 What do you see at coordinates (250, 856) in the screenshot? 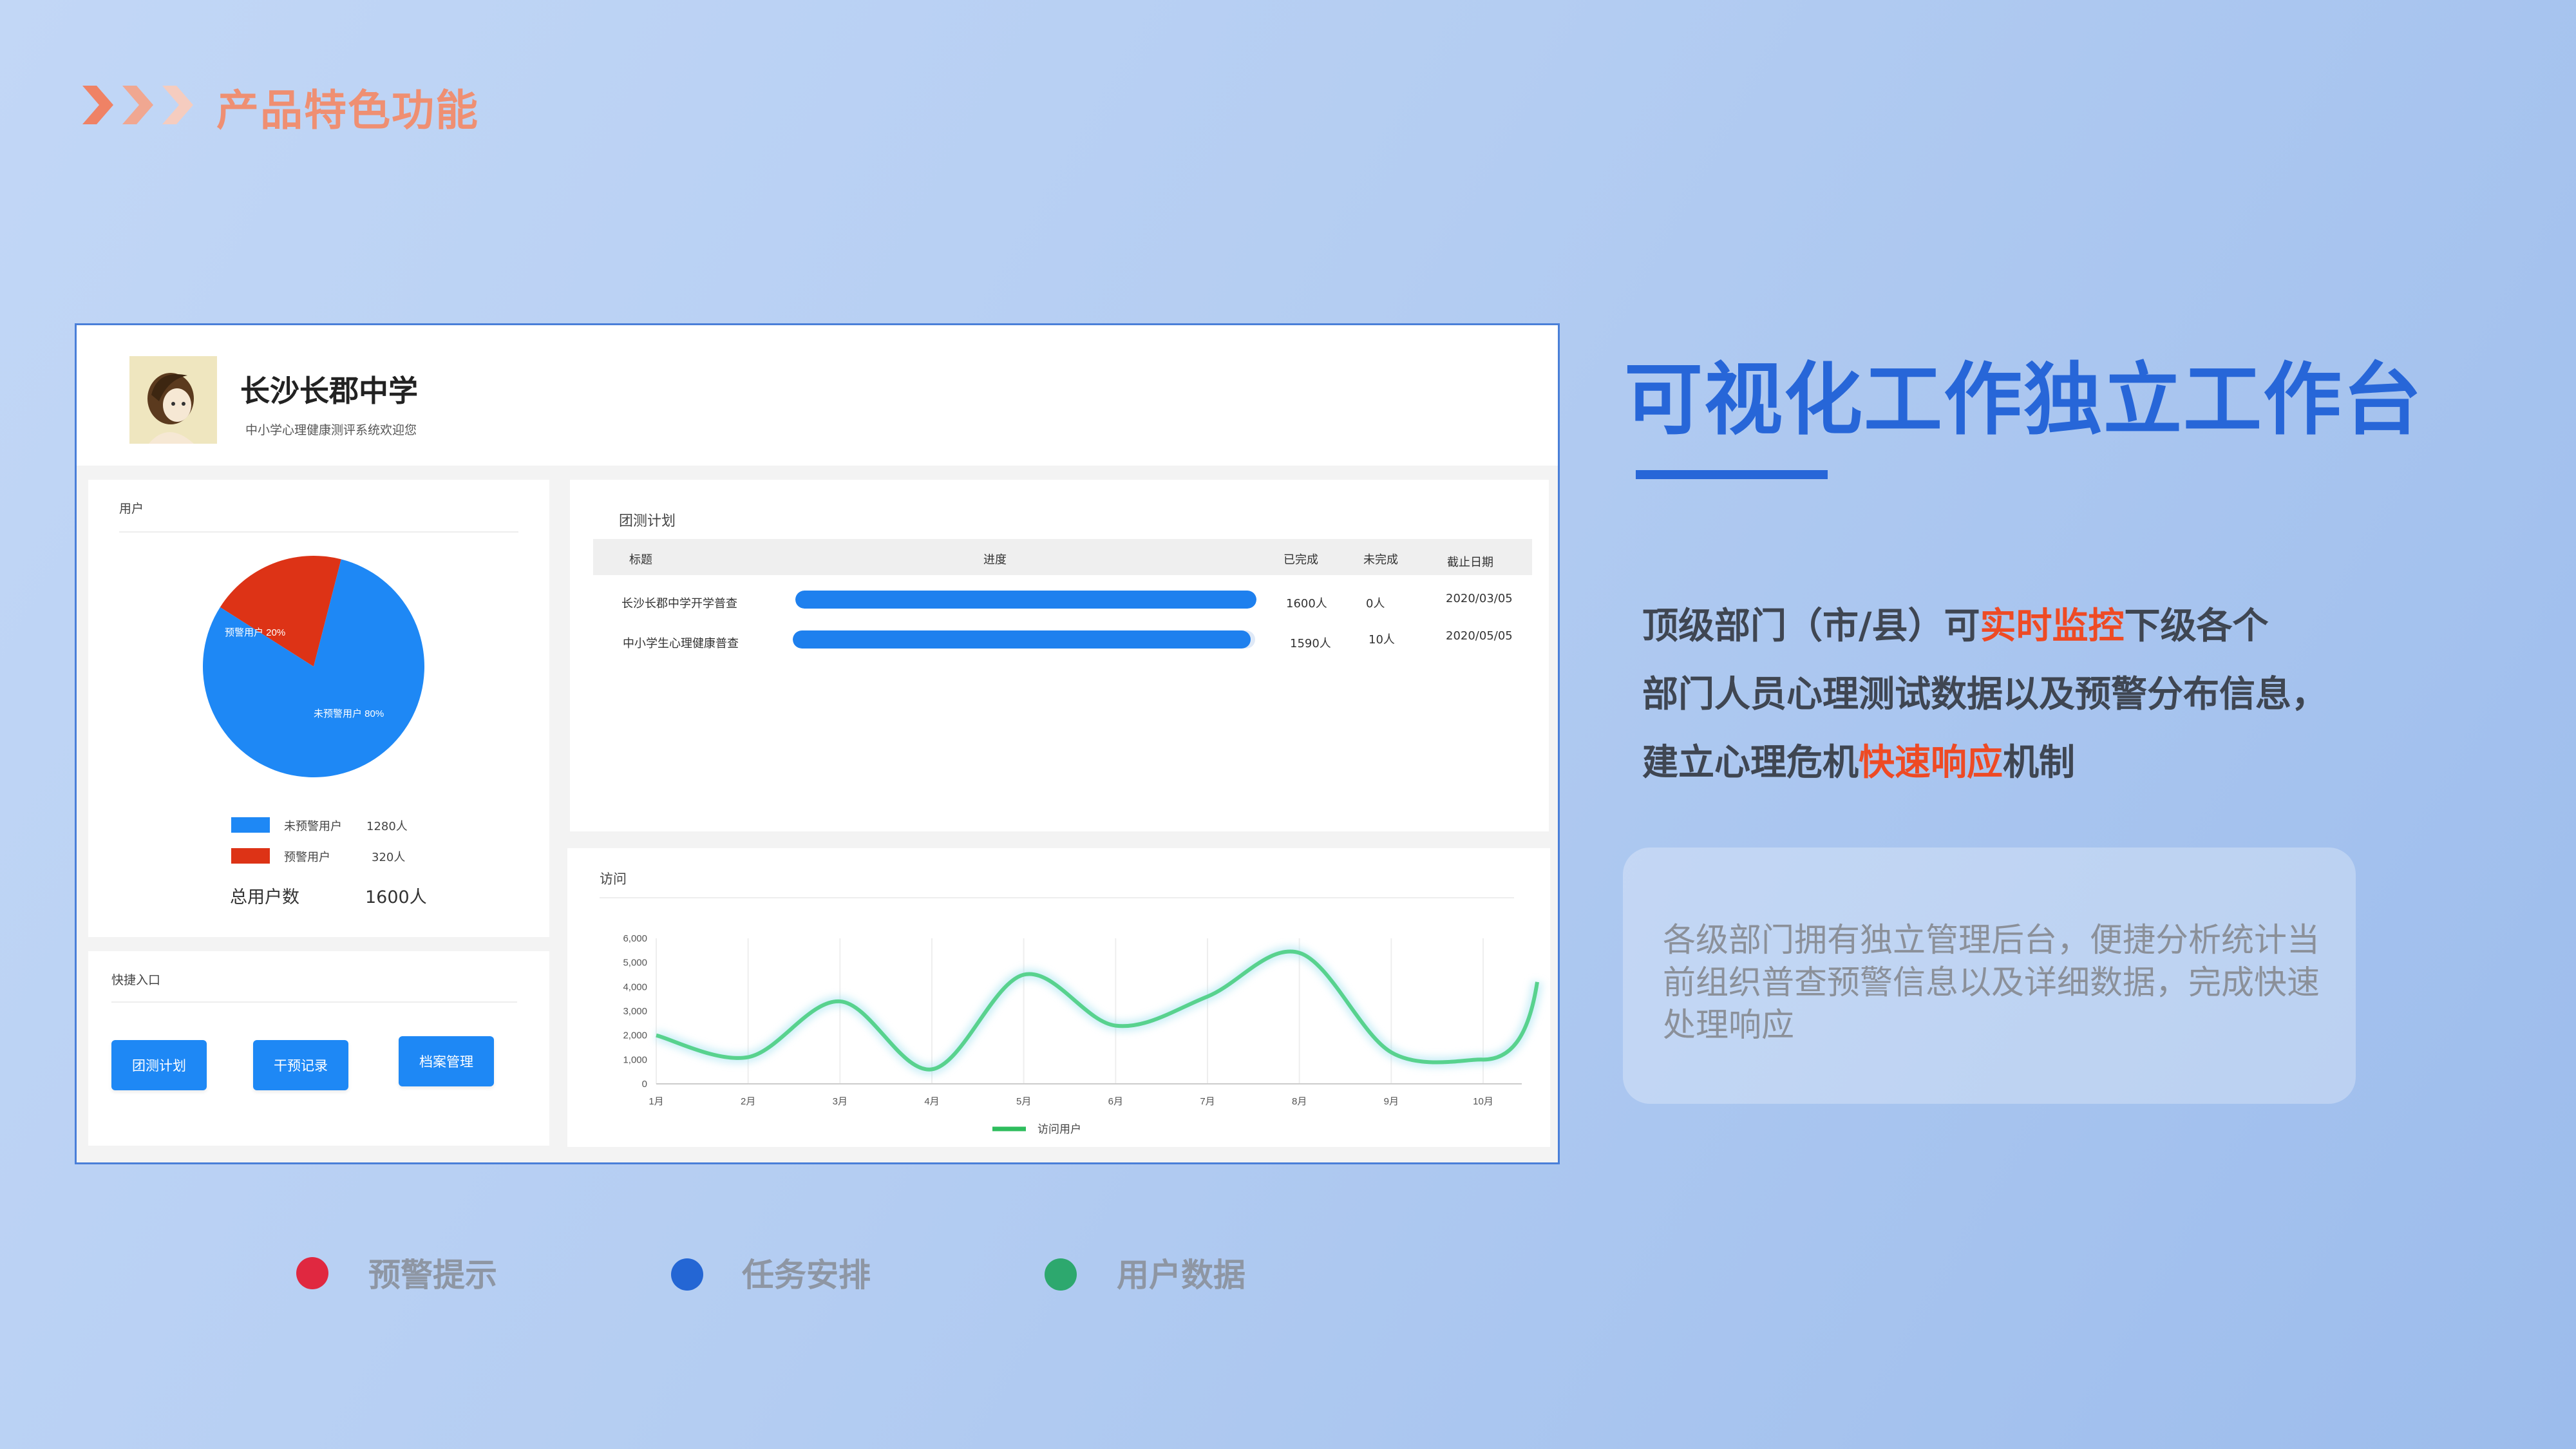
I see `legend-swatch-warning` at bounding box center [250, 856].